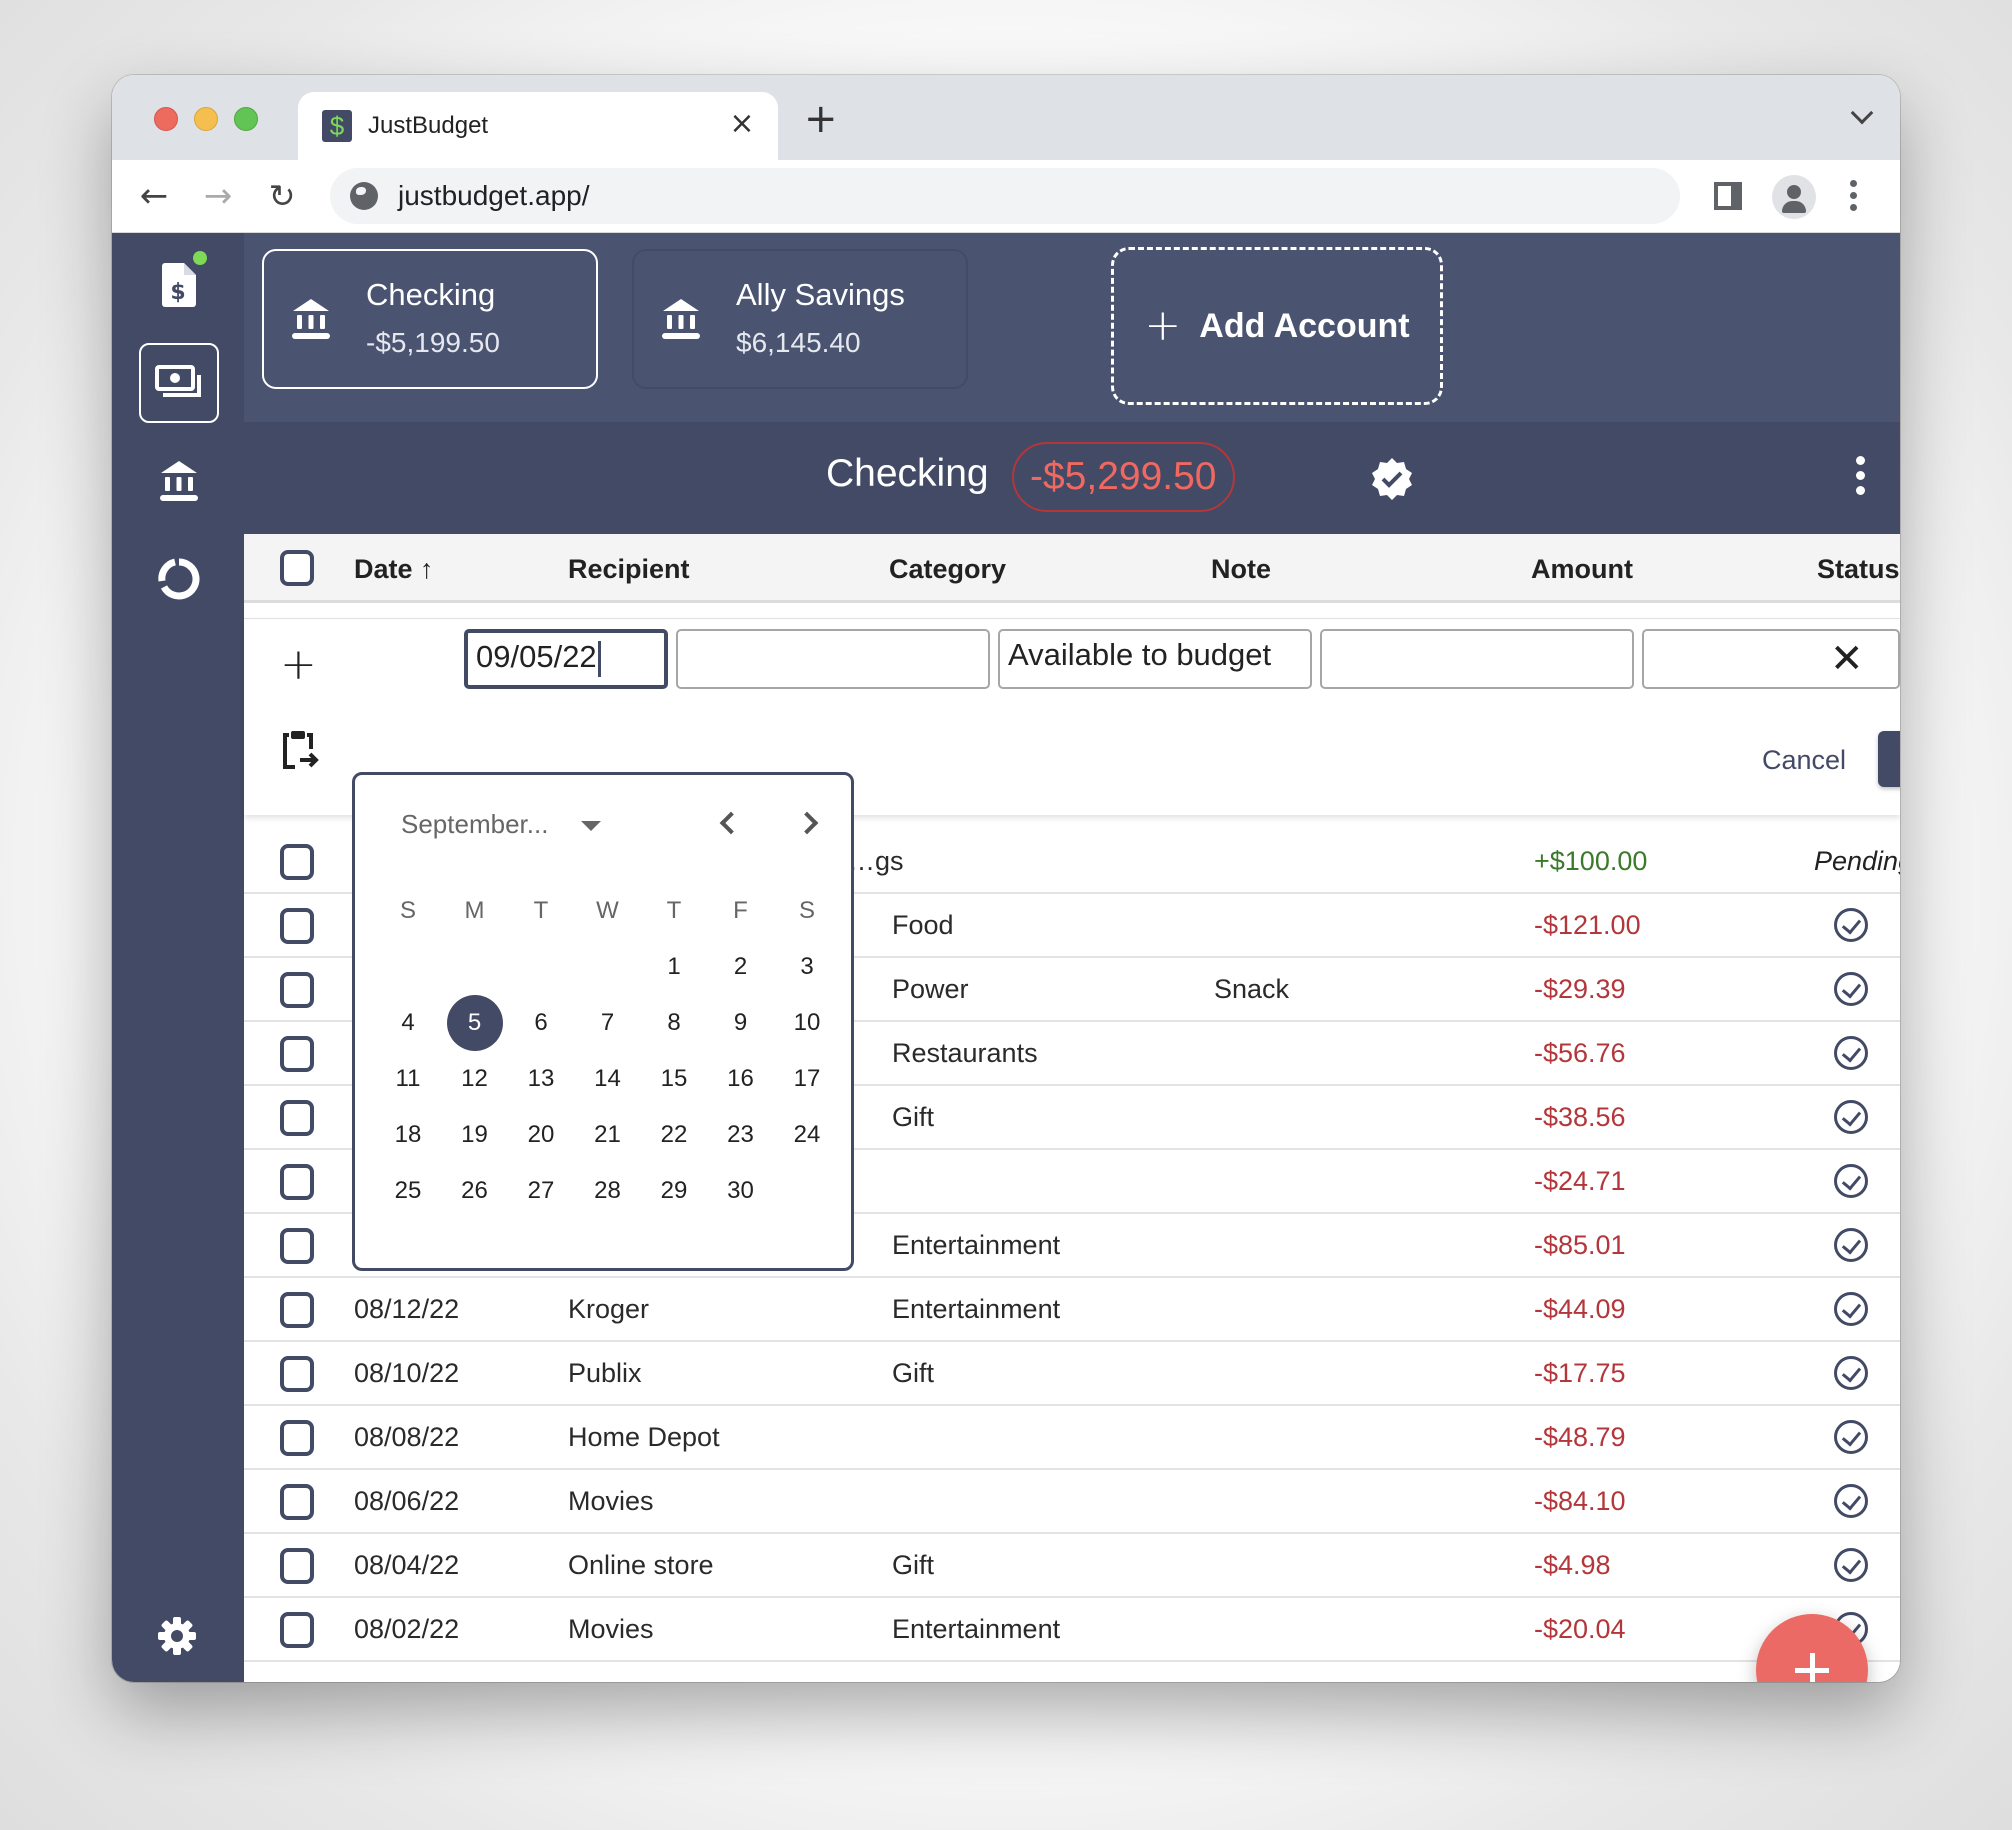 The width and height of the screenshot is (2012, 1830). What do you see at coordinates (608, 1135) in the screenshot?
I see `calendar-day: 21` at bounding box center [608, 1135].